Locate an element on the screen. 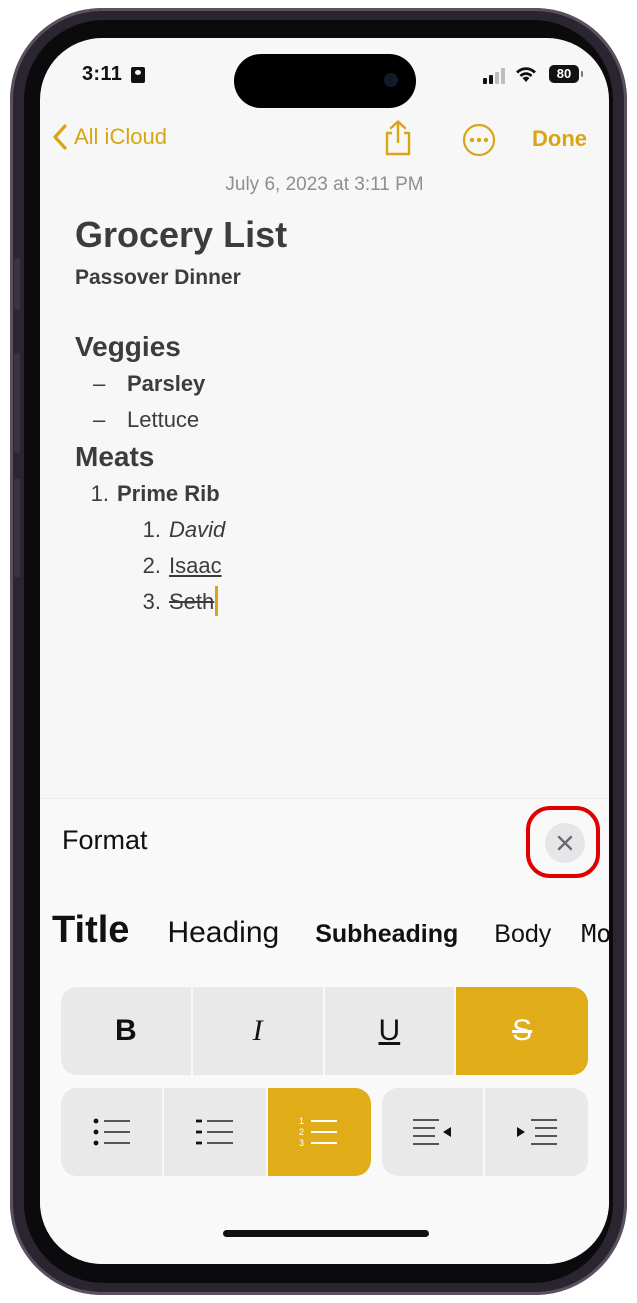 The image size is (637, 1303). done-button: Done is located at coordinates (559, 139).